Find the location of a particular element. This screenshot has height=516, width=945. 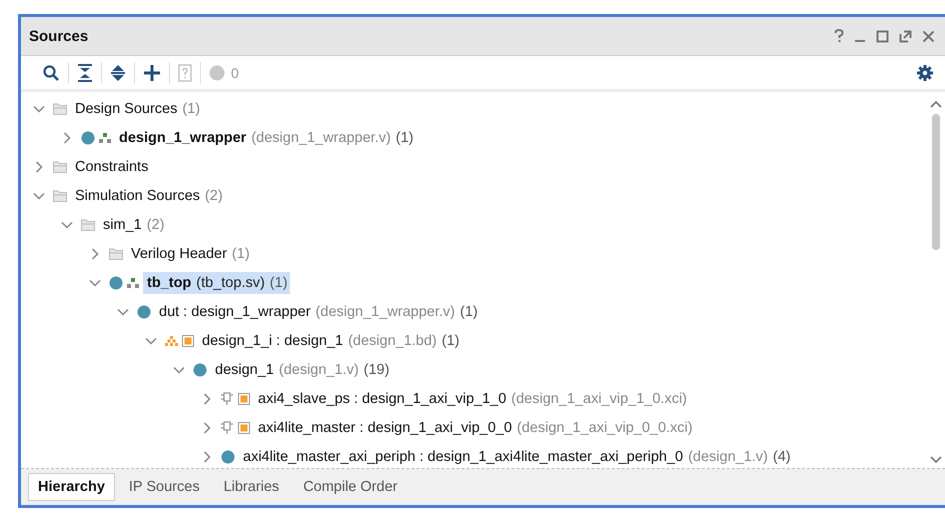

file-name: (design_1_axi_vip_0_0.xci) is located at coordinates (604, 428).